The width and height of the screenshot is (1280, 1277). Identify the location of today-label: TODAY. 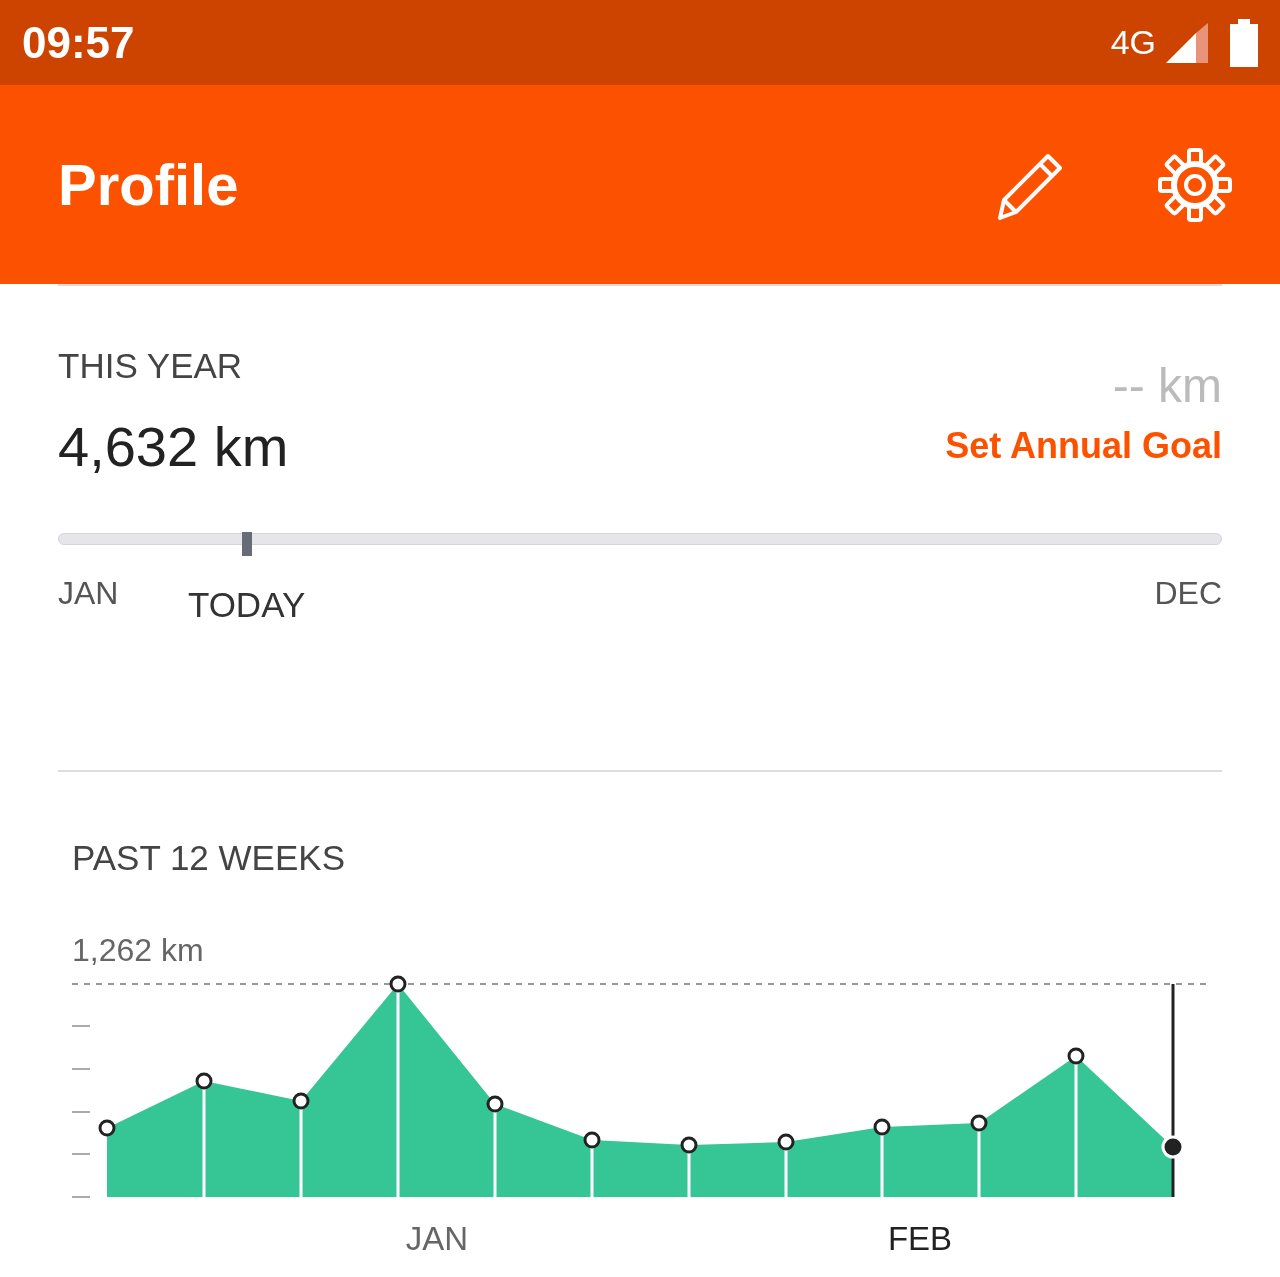
(246, 605).